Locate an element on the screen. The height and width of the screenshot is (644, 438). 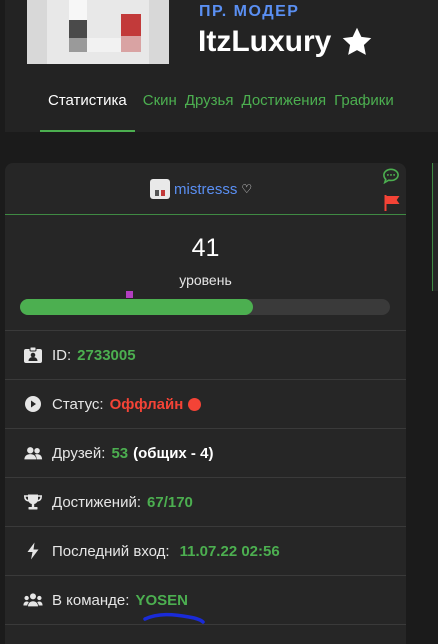
tab-skin: Скин is located at coordinates (156, 111).